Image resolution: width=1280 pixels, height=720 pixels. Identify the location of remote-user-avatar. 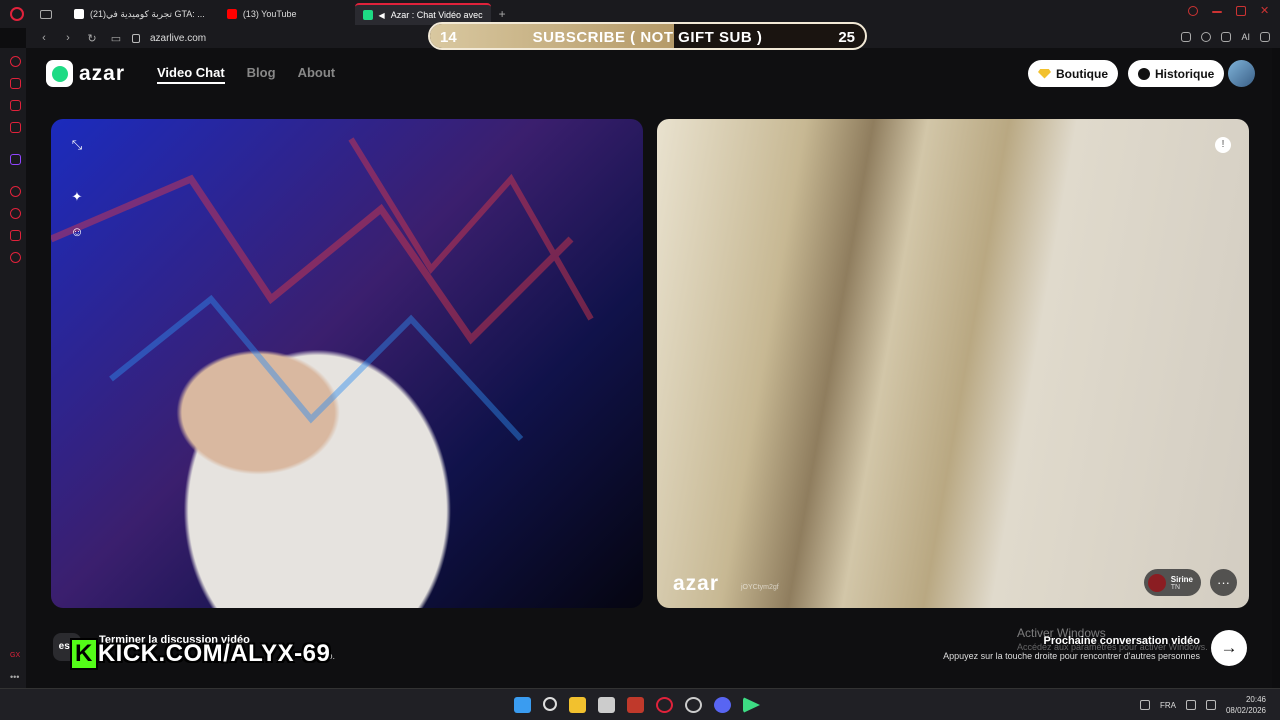
(1156, 582).